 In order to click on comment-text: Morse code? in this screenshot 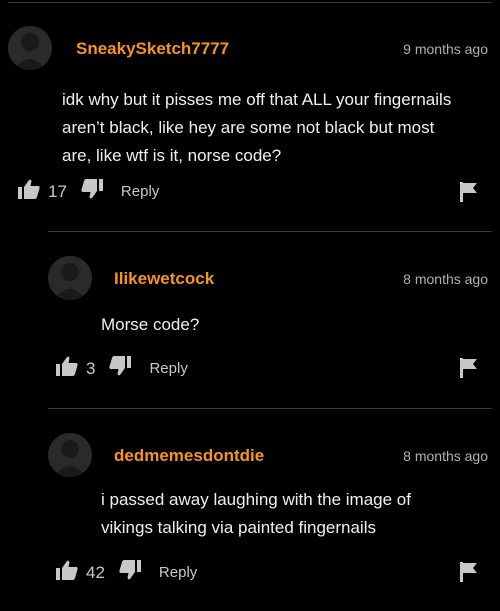, I will do `click(150, 325)`.